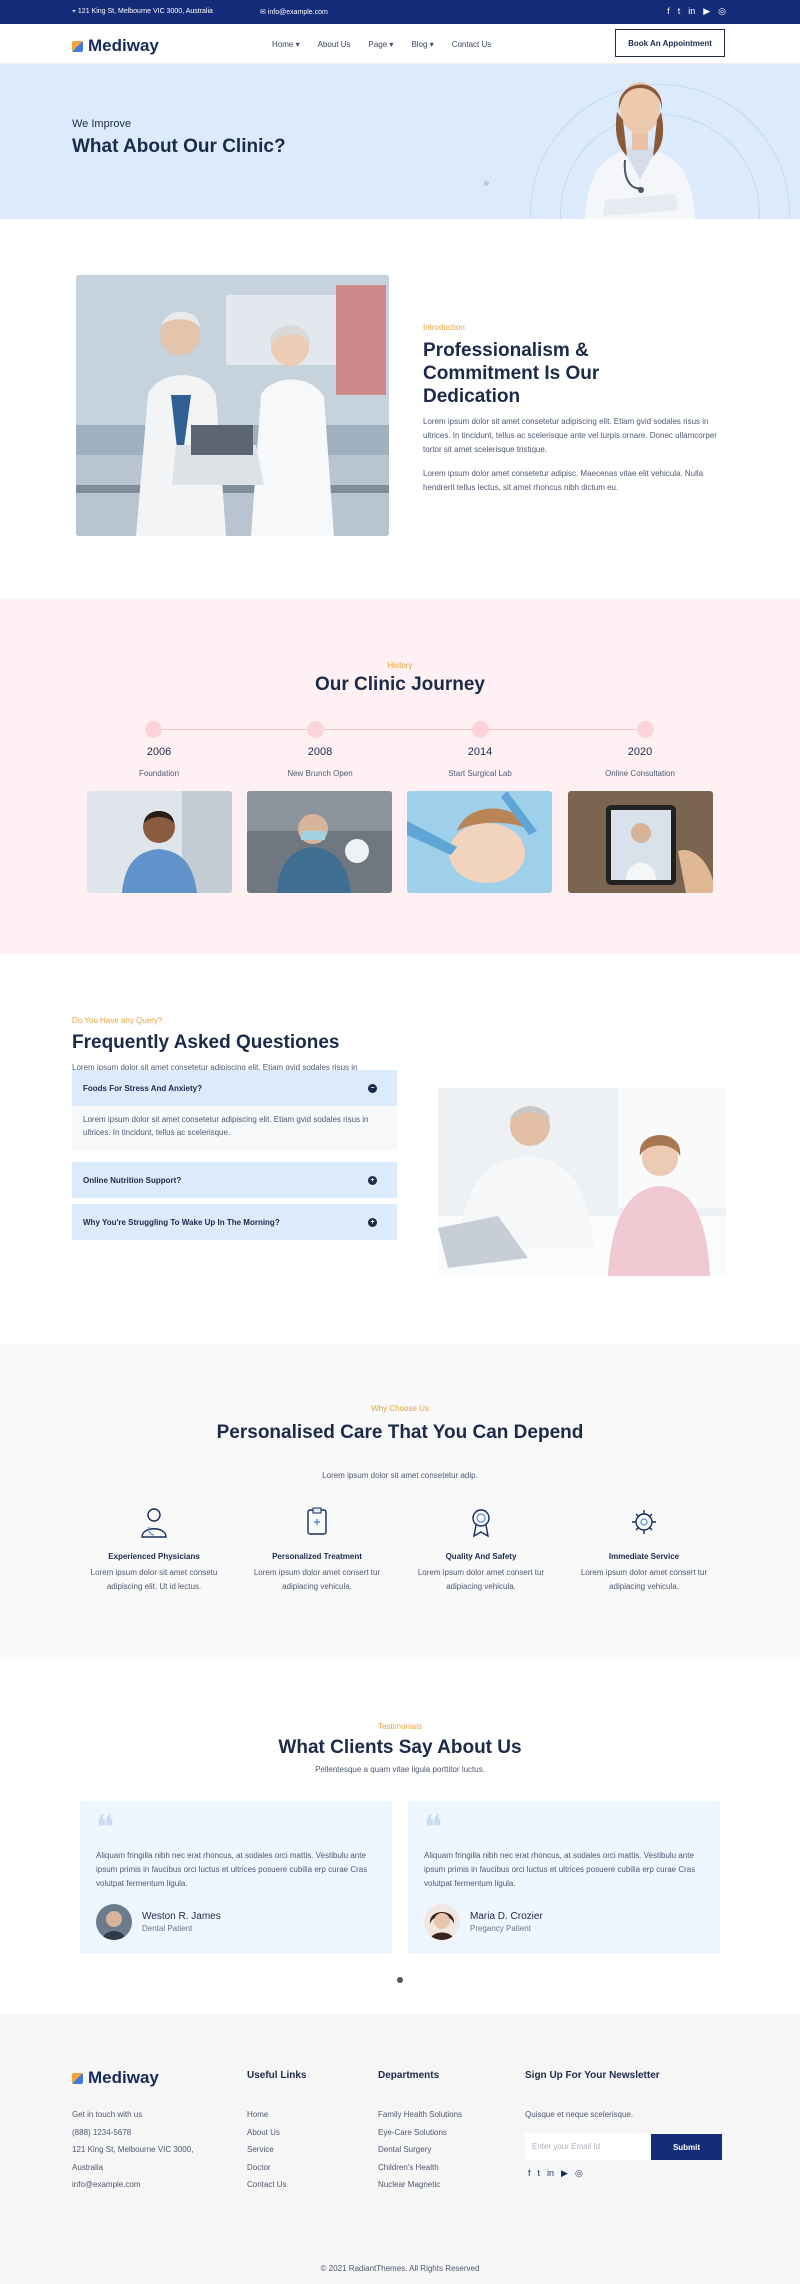  What do you see at coordinates (579, 2114) in the screenshot?
I see `newsletter-lead: Quisque et neque scelerisque.` at bounding box center [579, 2114].